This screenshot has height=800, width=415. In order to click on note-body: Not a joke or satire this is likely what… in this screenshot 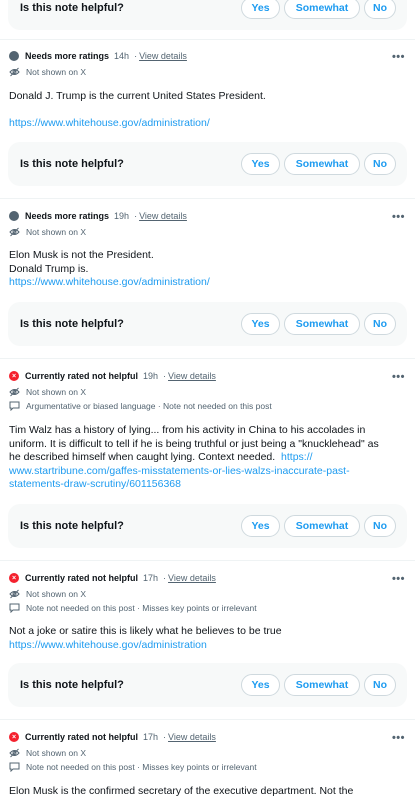, I will do `click(206, 638)`.